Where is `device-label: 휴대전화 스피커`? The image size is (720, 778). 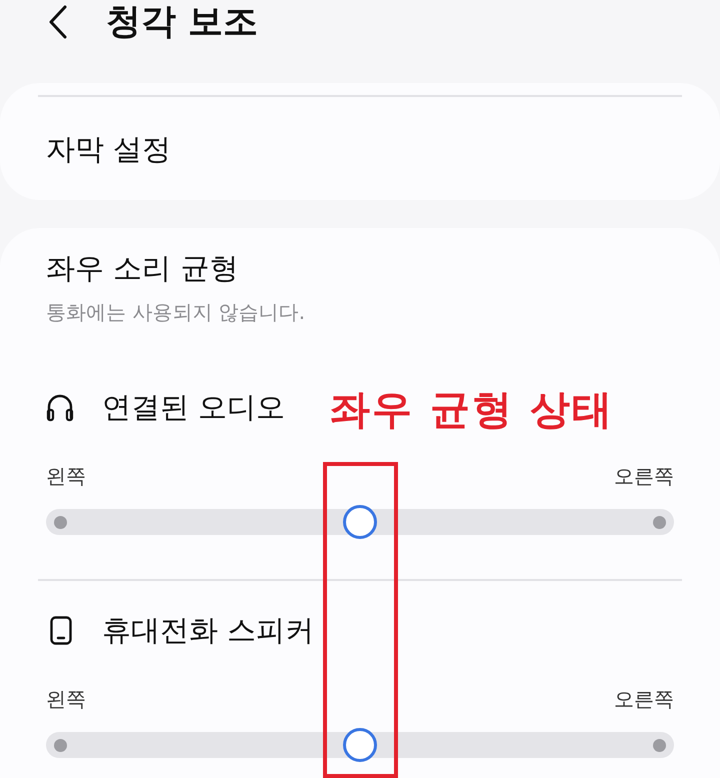
device-label: 휴대전화 스피커 is located at coordinates (208, 630).